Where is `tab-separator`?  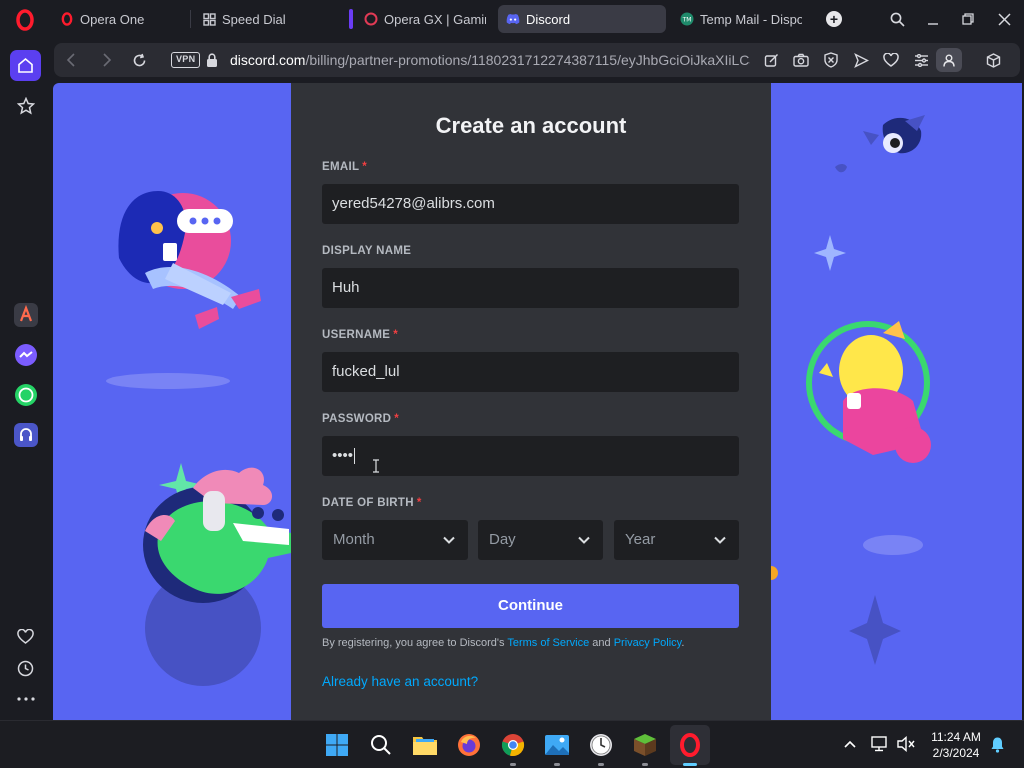 tab-separator is located at coordinates (190, 19).